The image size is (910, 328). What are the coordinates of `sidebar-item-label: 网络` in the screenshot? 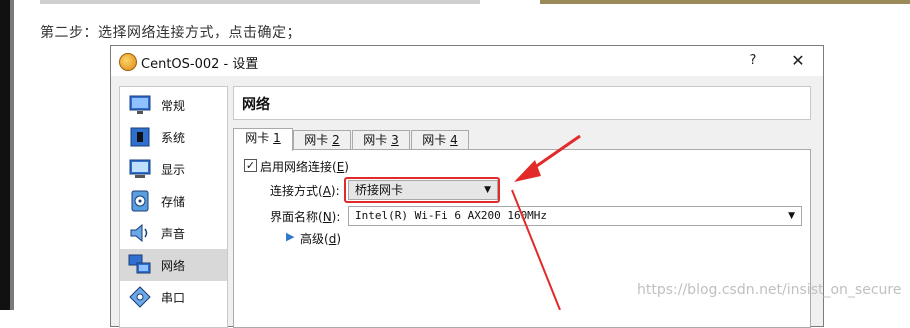 It's located at (173, 266).